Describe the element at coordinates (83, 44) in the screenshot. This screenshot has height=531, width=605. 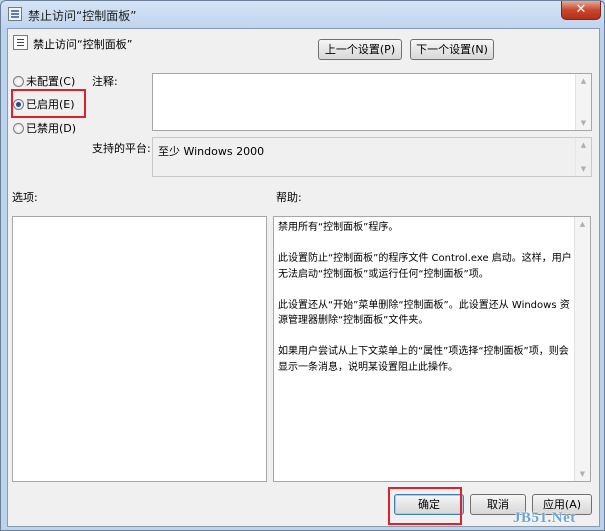
I see `policy-name: 禁止访问“控制面板”` at that location.